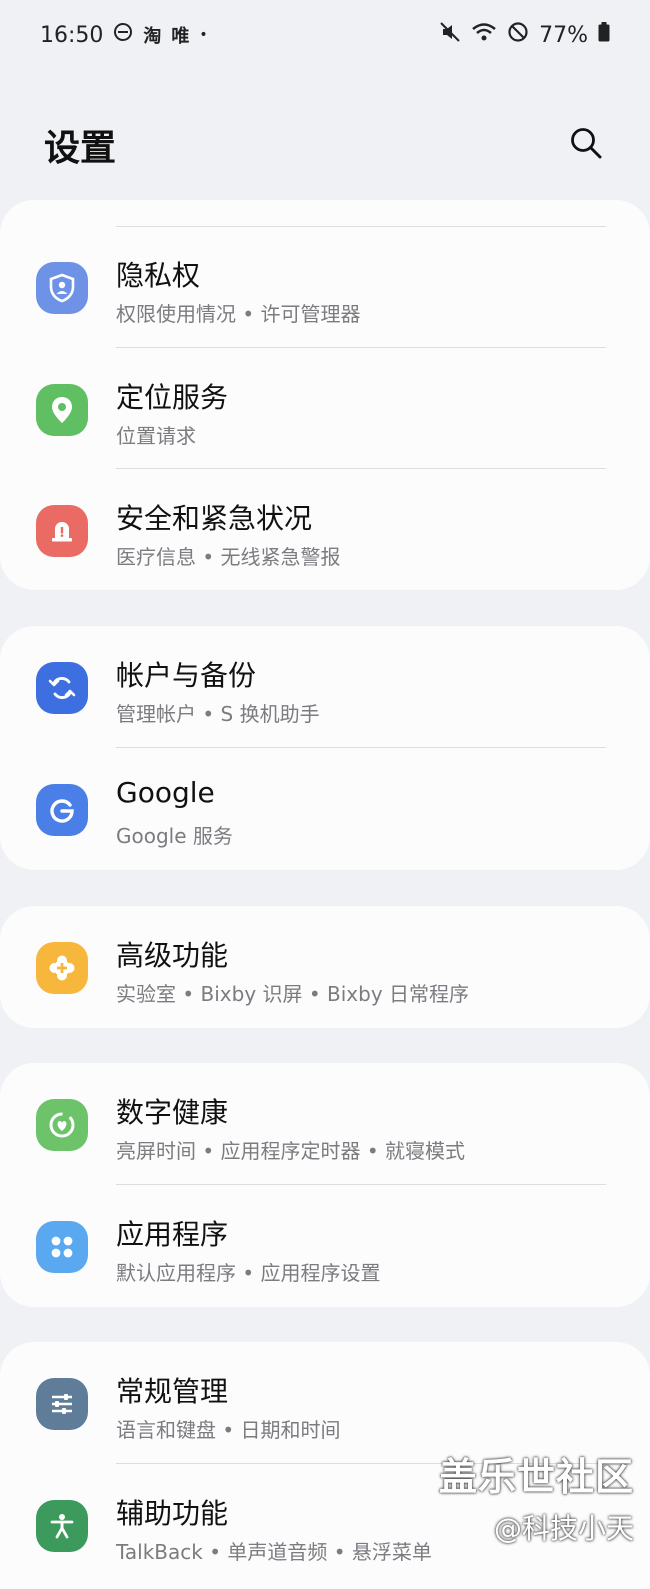  What do you see at coordinates (156, 436) in the screenshot?
I see `settings-item-subtitle: 位置请求` at bounding box center [156, 436].